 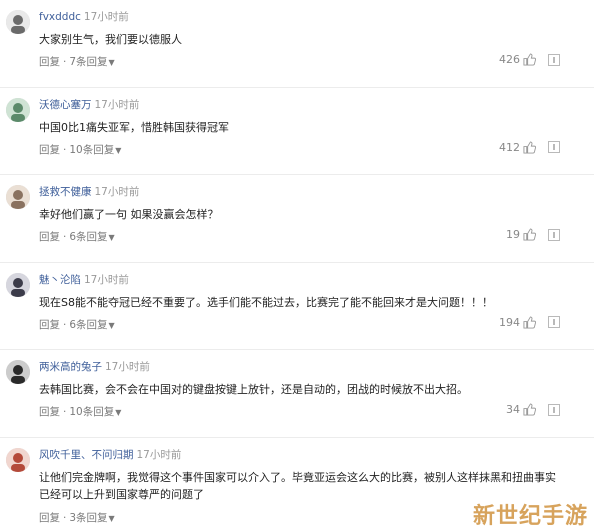 I want to click on comment-stats: 19, so click(x=533, y=234).